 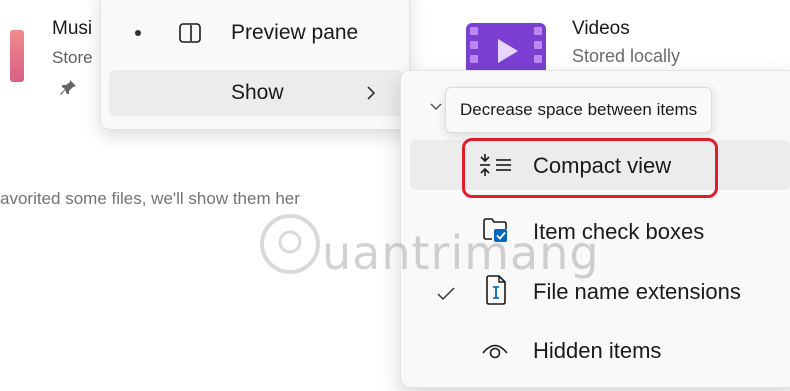 I want to click on tooltip: Decrease space between items, so click(x=579, y=110).